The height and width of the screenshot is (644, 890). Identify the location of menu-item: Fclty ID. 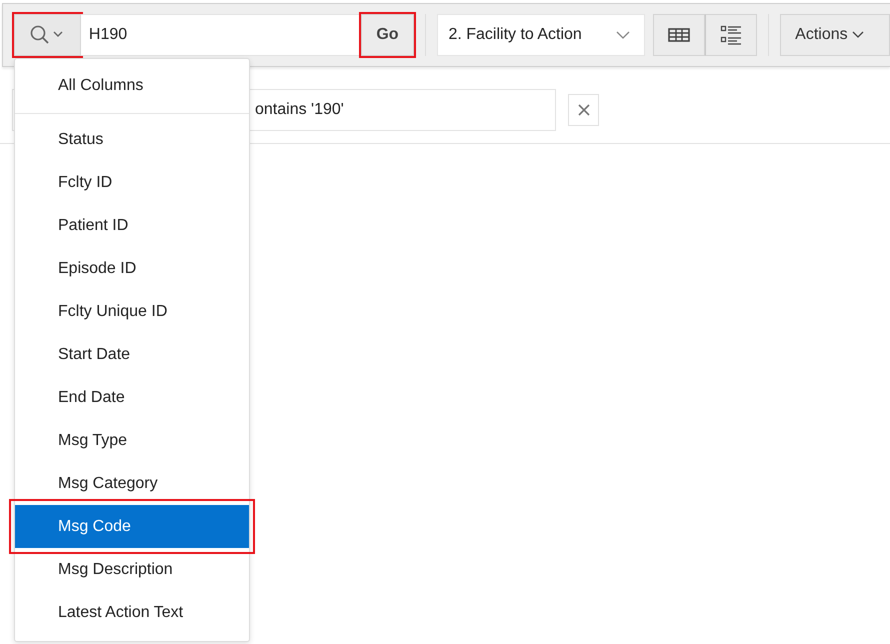
(132, 182).